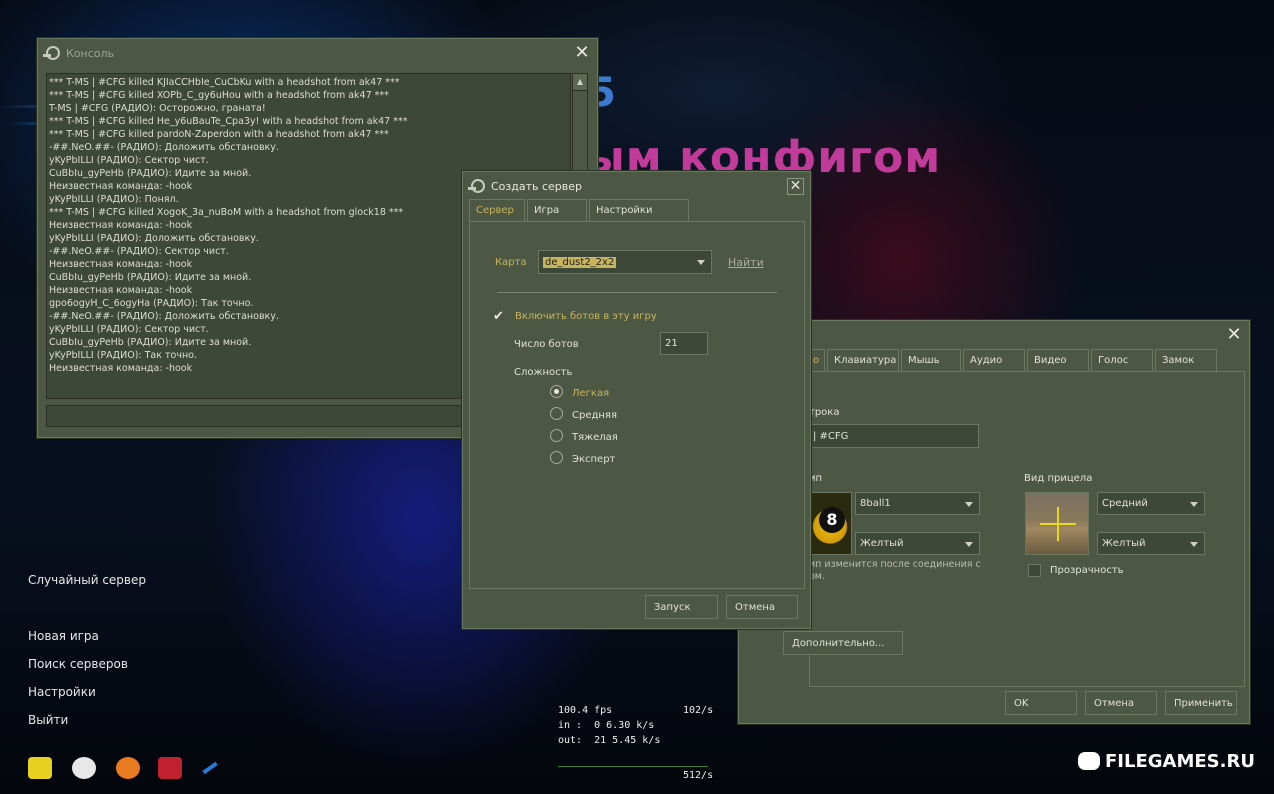  I want to click on tab-voice: Голос, so click(1122, 360).